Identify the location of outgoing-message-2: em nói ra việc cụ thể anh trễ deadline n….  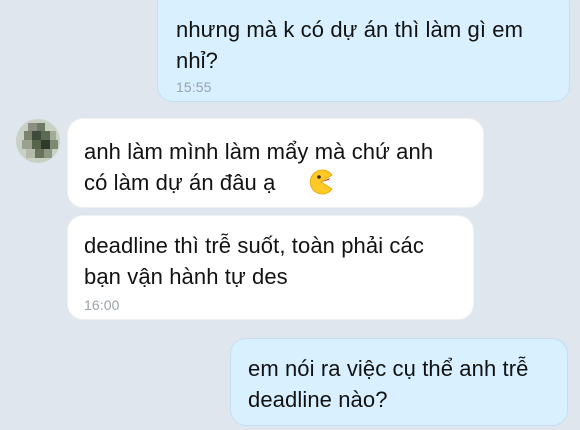
(399, 382).